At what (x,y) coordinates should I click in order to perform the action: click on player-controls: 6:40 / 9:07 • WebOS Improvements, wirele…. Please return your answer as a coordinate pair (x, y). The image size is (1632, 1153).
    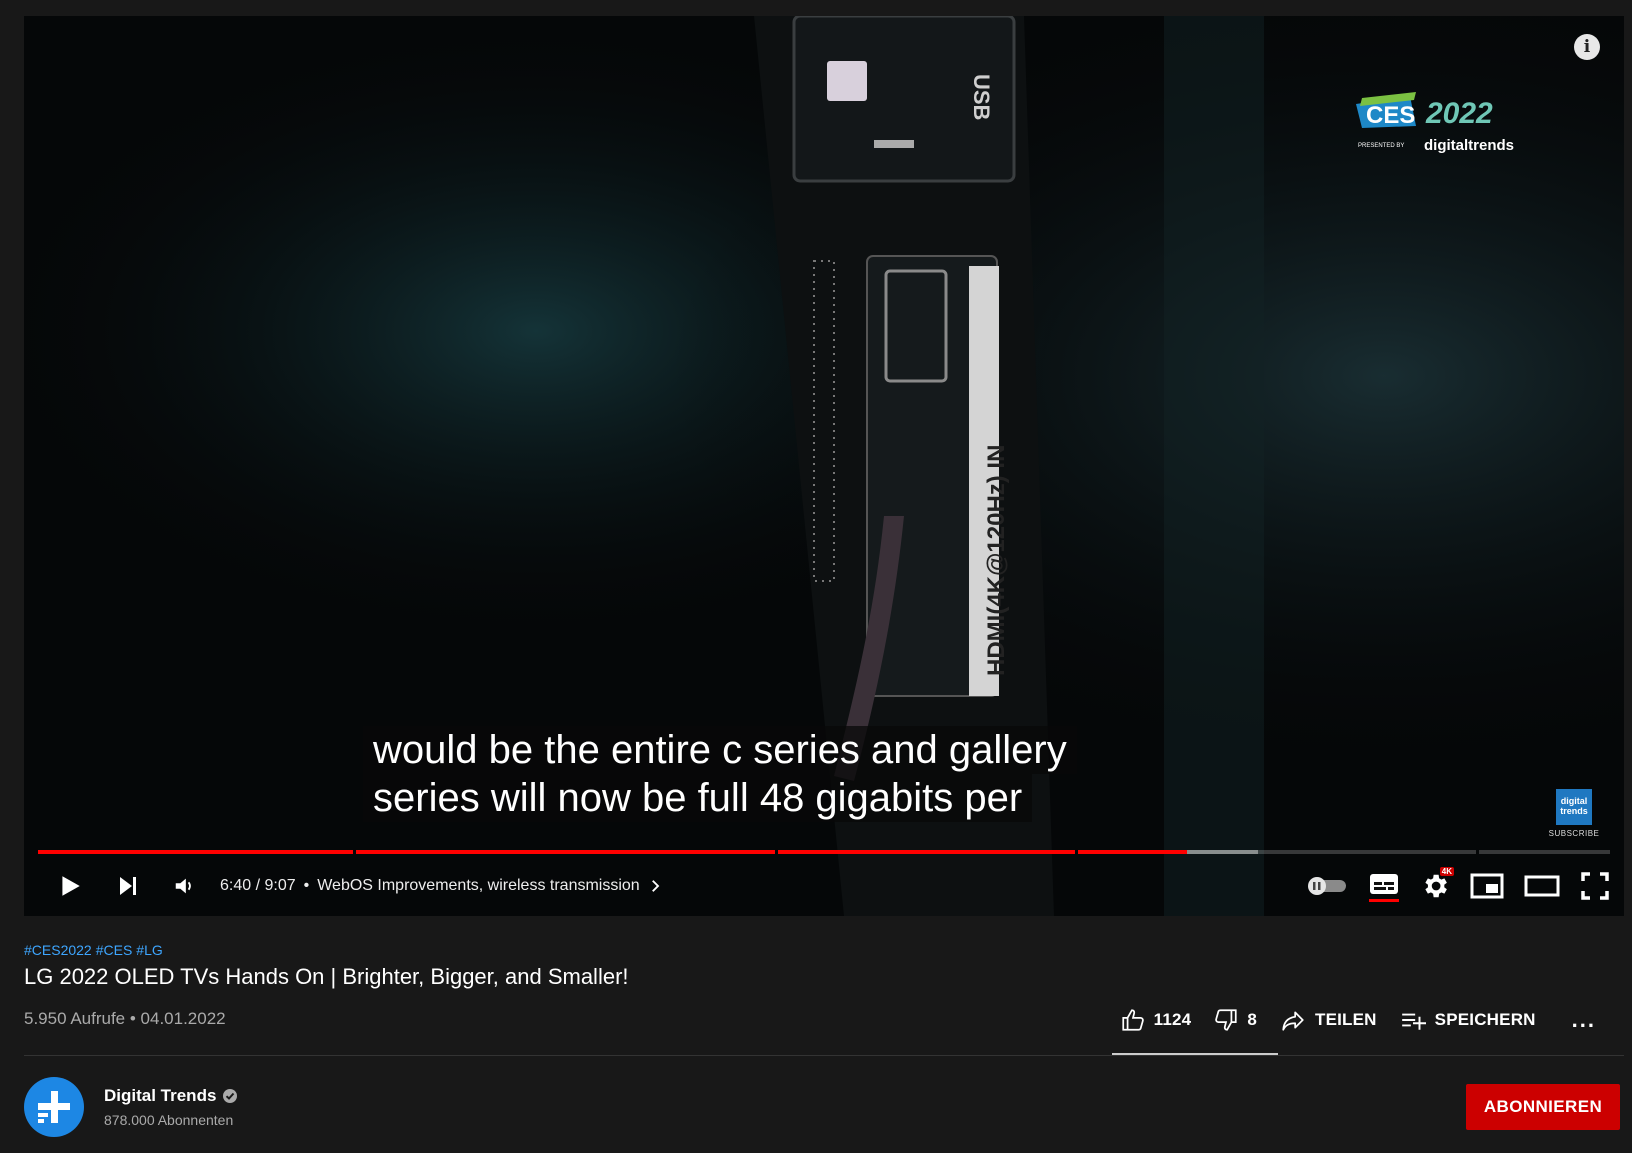
    Looking at the image, I should click on (824, 886).